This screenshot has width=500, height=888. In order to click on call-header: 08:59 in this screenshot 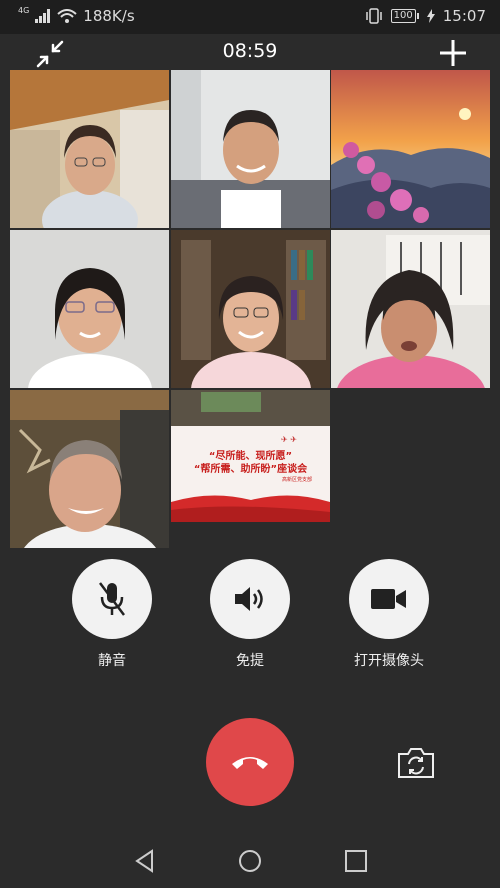, I will do `click(250, 52)`.